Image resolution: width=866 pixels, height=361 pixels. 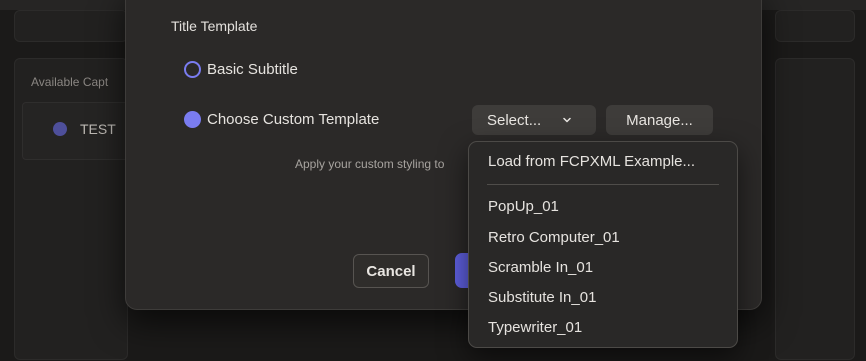 I want to click on menu-item-scramble-in-01: Scramble In_01, so click(x=540, y=267).